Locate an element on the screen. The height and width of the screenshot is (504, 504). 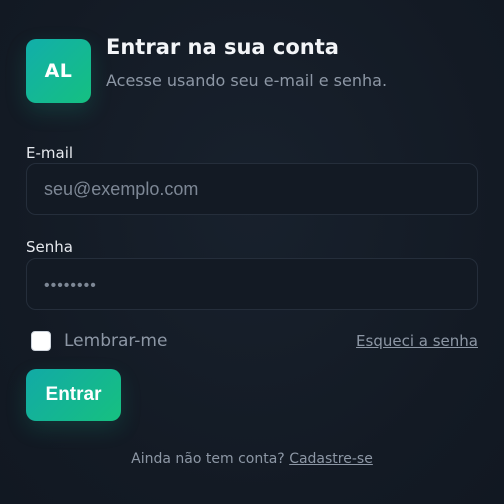
password-field is located at coordinates (252, 284).